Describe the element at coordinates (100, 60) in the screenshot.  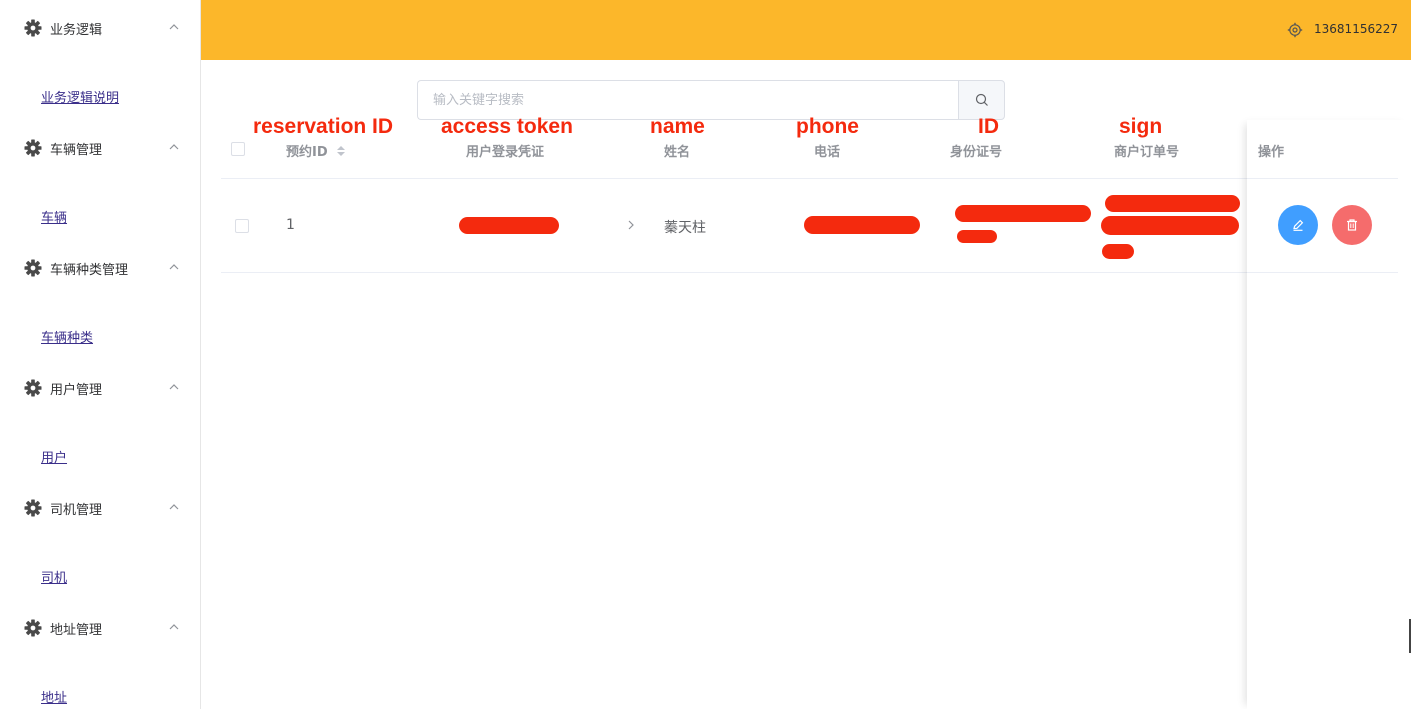
I see `menu-group: 业务逻辑业务逻辑说明` at that location.